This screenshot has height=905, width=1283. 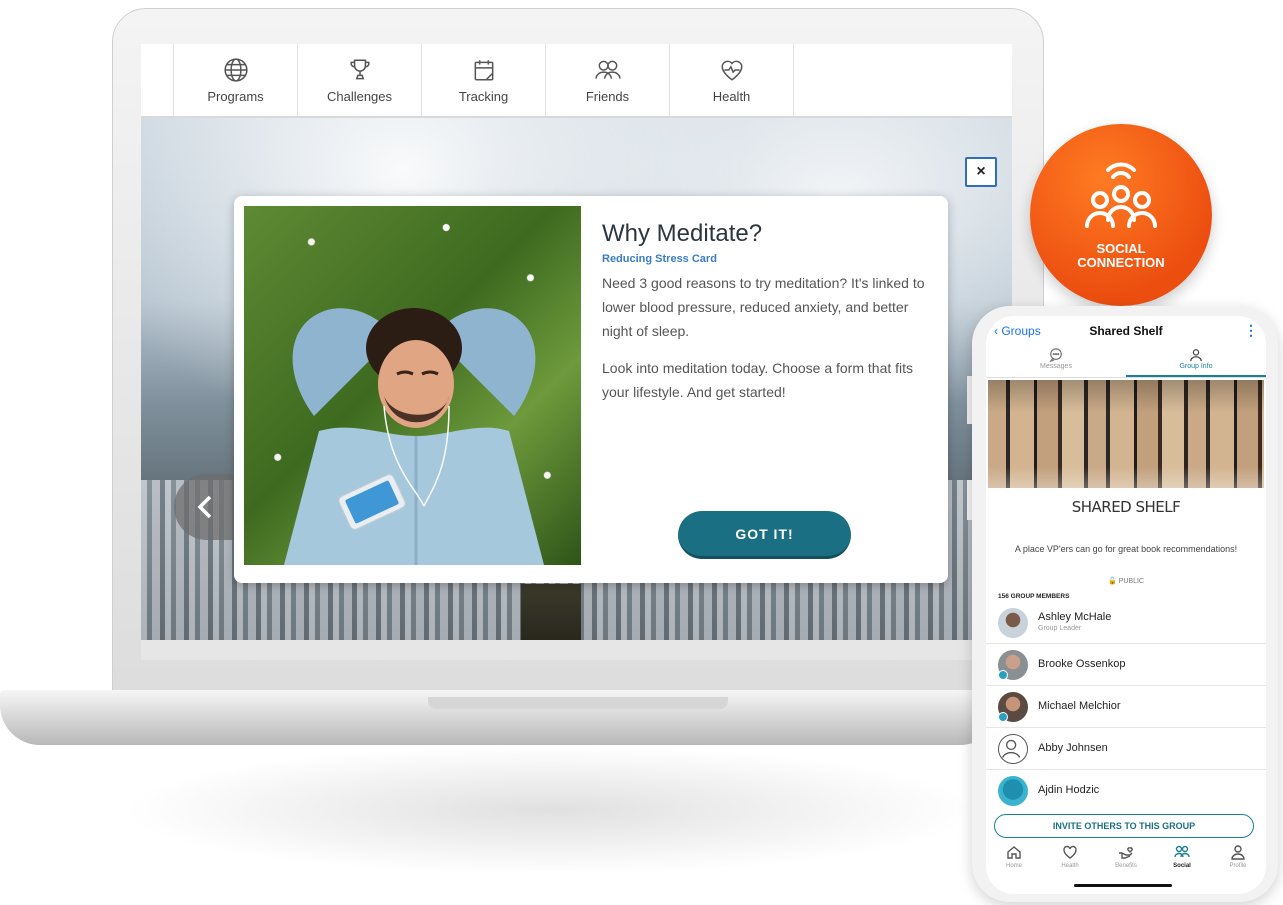 What do you see at coordinates (1121, 262) in the screenshot?
I see `badge-label-line2: CONNECTION` at bounding box center [1121, 262].